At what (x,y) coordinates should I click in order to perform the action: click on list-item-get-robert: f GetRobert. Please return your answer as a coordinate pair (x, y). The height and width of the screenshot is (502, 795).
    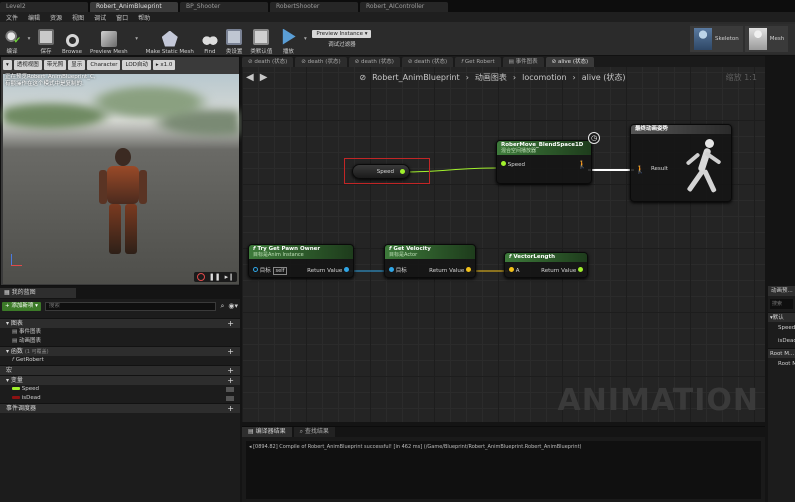
    Looking at the image, I should click on (120, 360).